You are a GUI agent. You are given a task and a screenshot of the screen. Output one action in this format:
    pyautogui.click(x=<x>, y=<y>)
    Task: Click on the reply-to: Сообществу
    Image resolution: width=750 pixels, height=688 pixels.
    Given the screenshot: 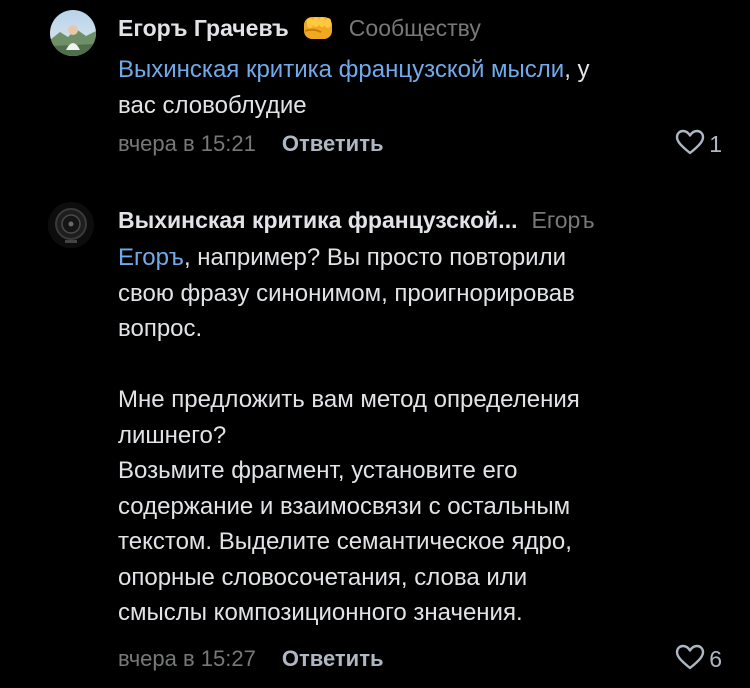 What is the action you would take?
    pyautogui.click(x=415, y=28)
    